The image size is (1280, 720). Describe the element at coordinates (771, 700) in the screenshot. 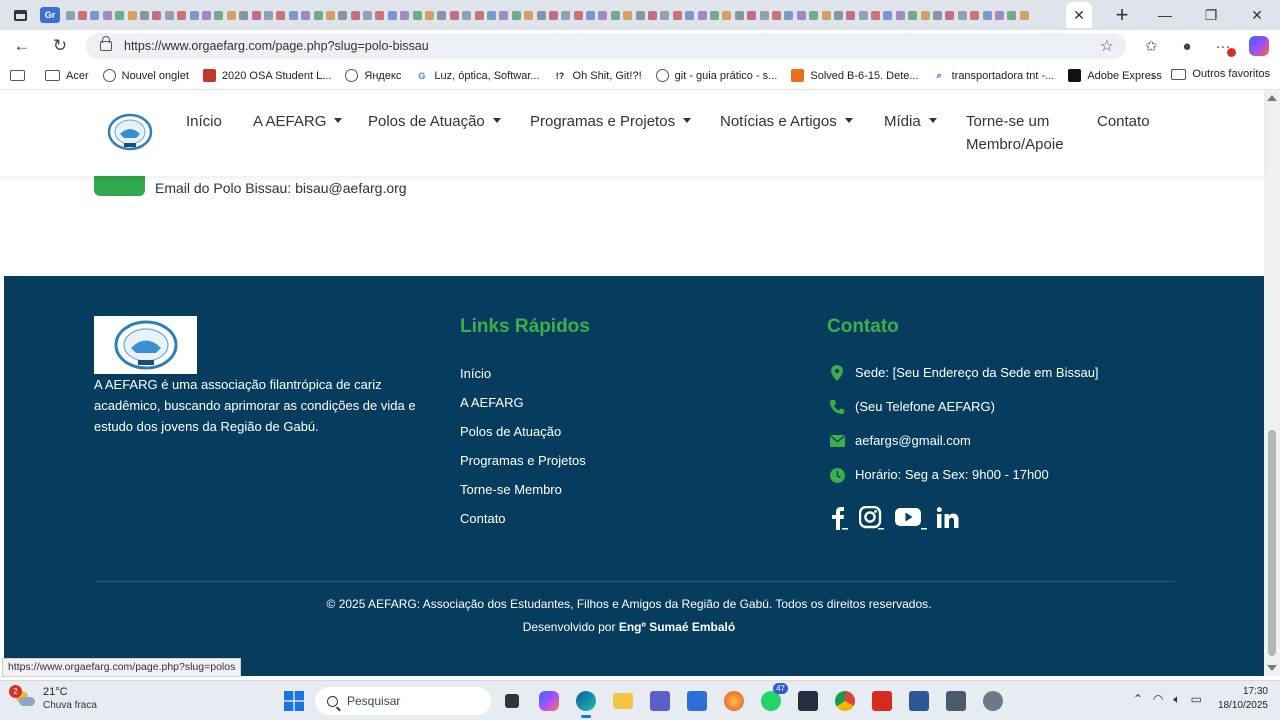

I see `whatsapp-icon: 47` at that location.